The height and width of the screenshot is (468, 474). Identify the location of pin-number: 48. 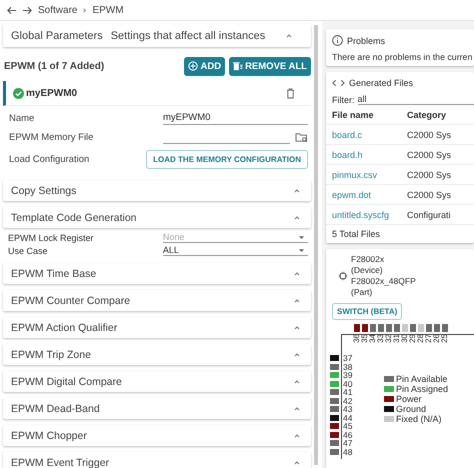
(347, 451).